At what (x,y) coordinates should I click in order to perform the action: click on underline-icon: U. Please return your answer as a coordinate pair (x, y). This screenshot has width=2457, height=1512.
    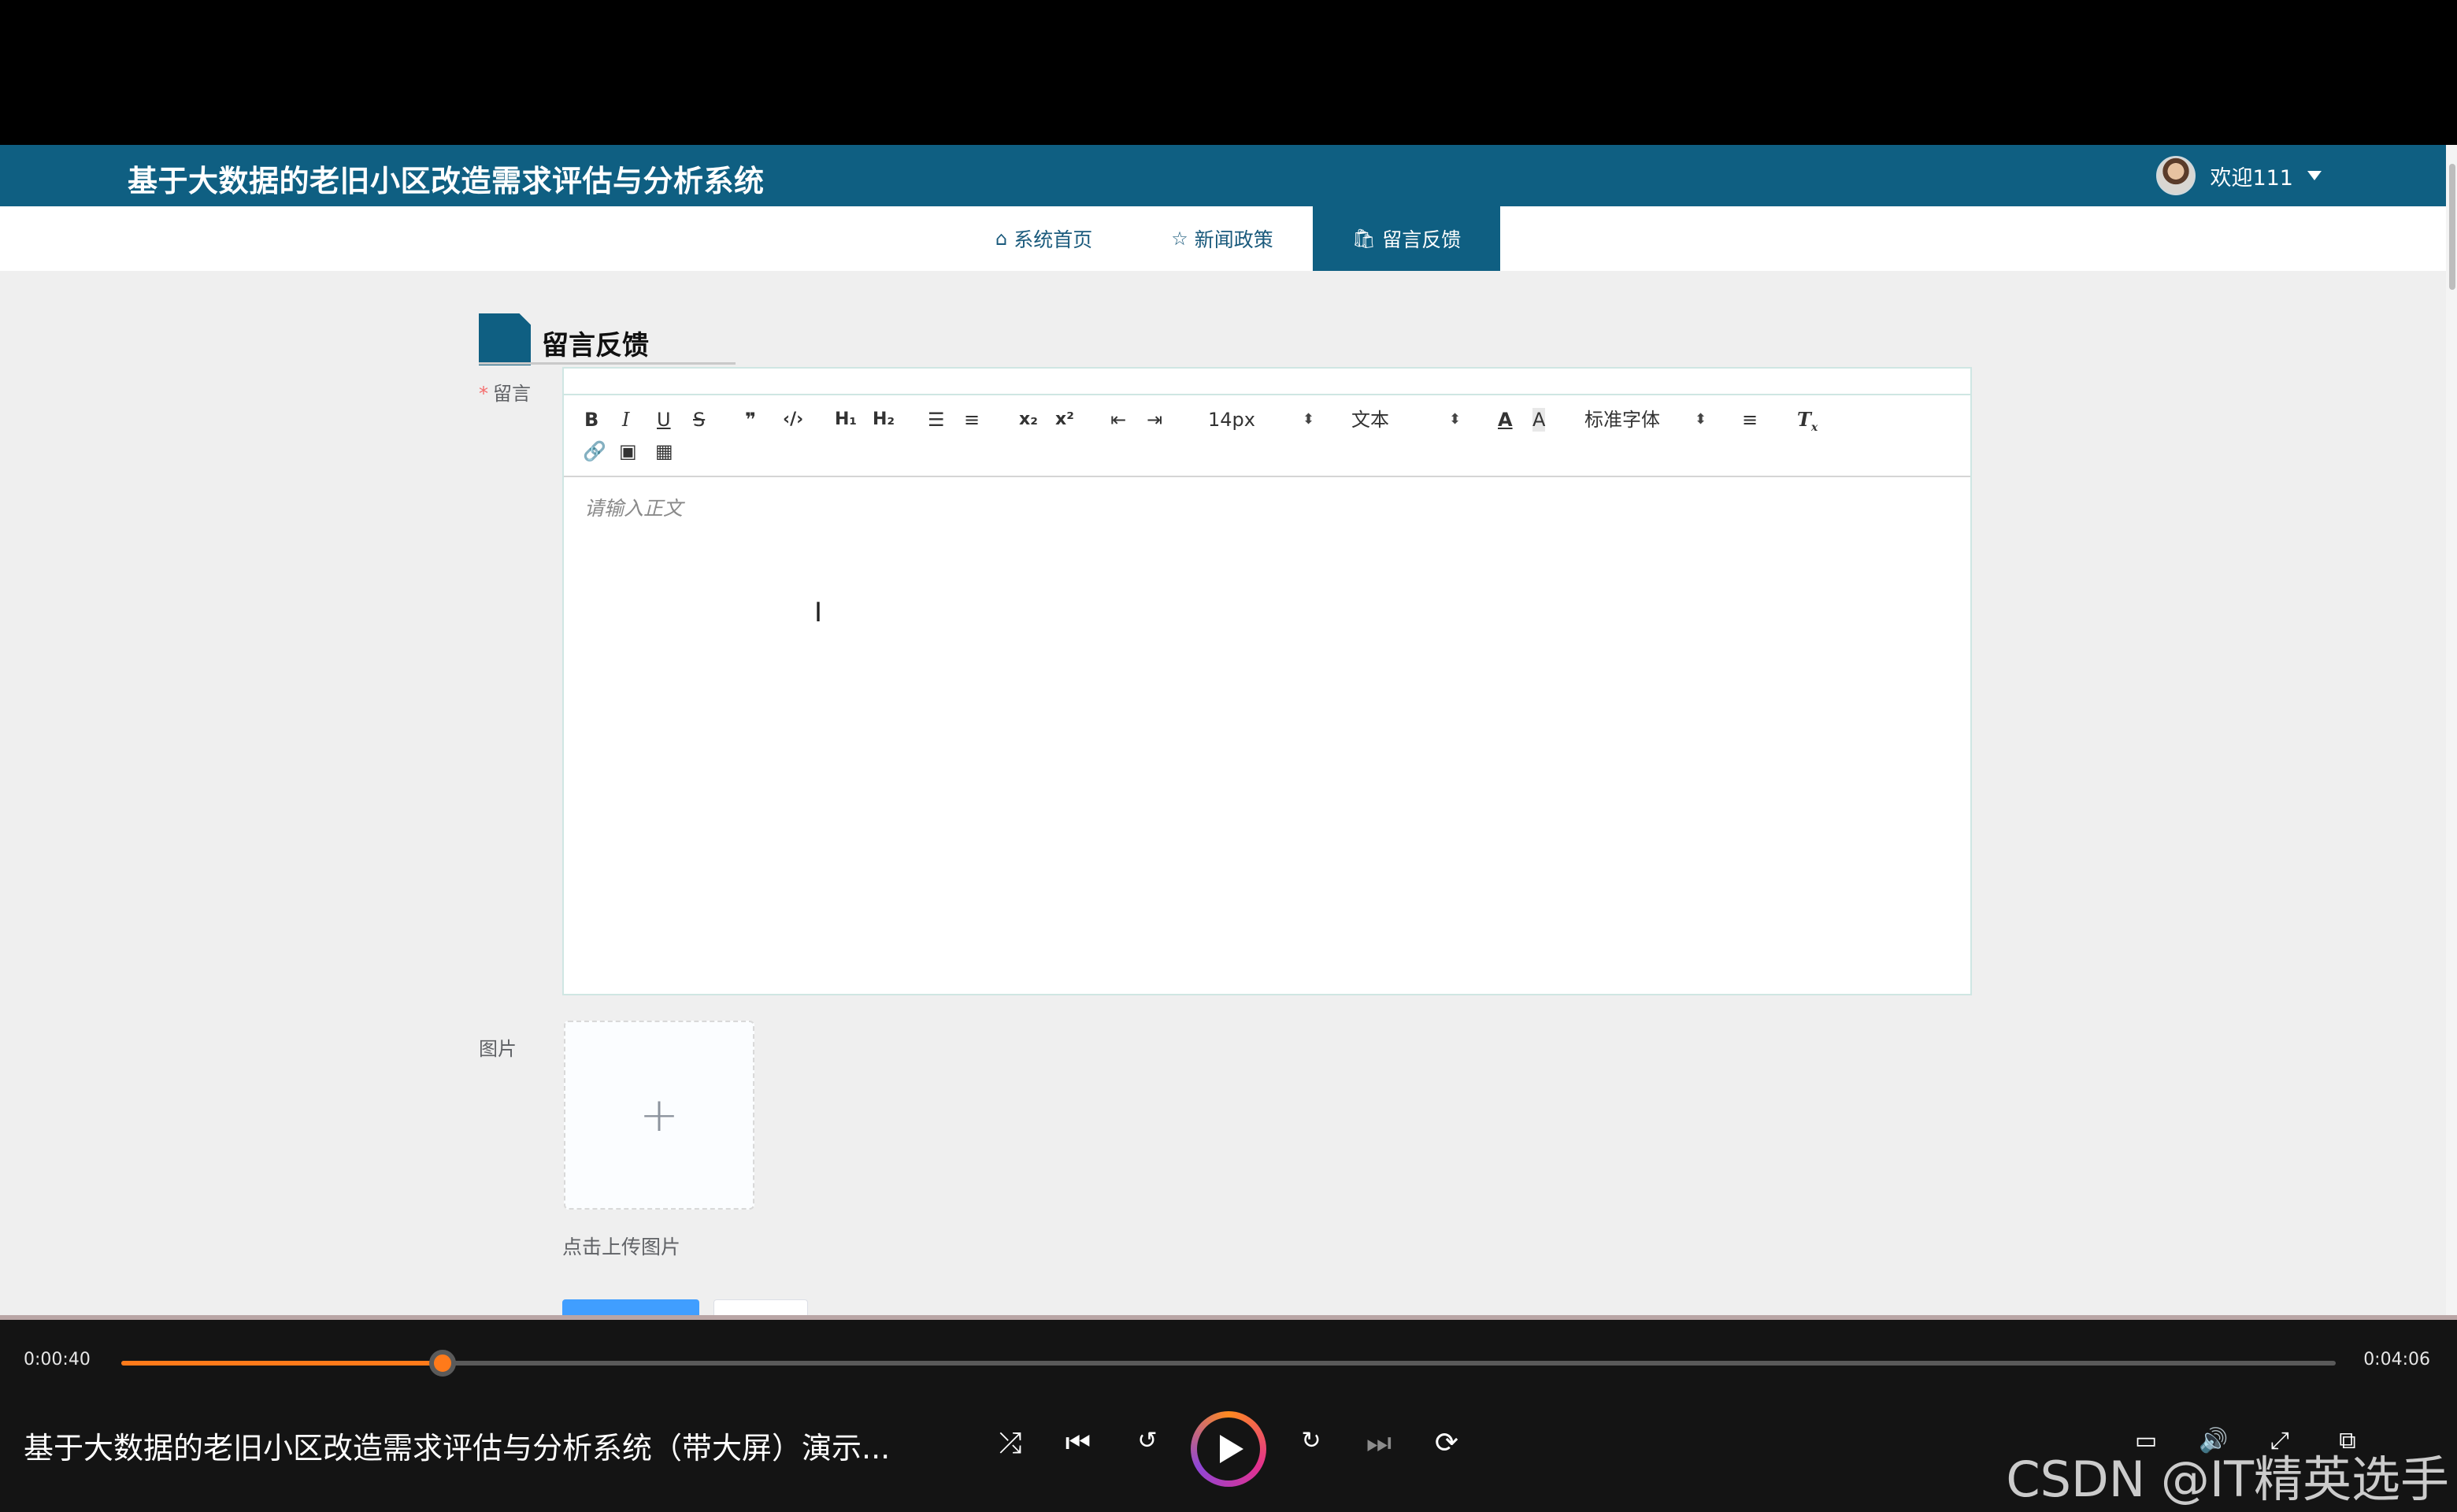
    Looking at the image, I should click on (664, 420).